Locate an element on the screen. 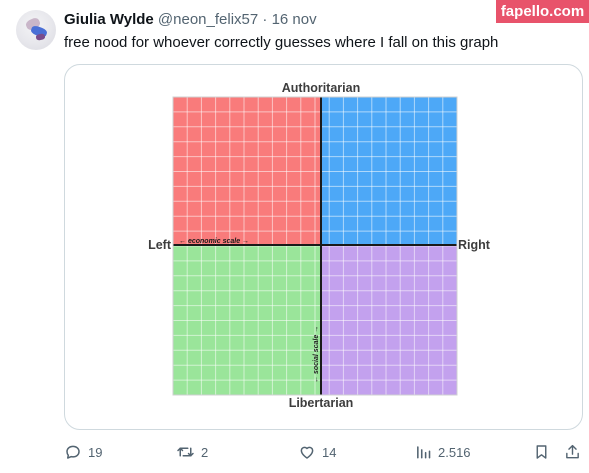 This screenshot has width=589, height=473. social-scale-label: ← social scale → is located at coordinates (316, 354).